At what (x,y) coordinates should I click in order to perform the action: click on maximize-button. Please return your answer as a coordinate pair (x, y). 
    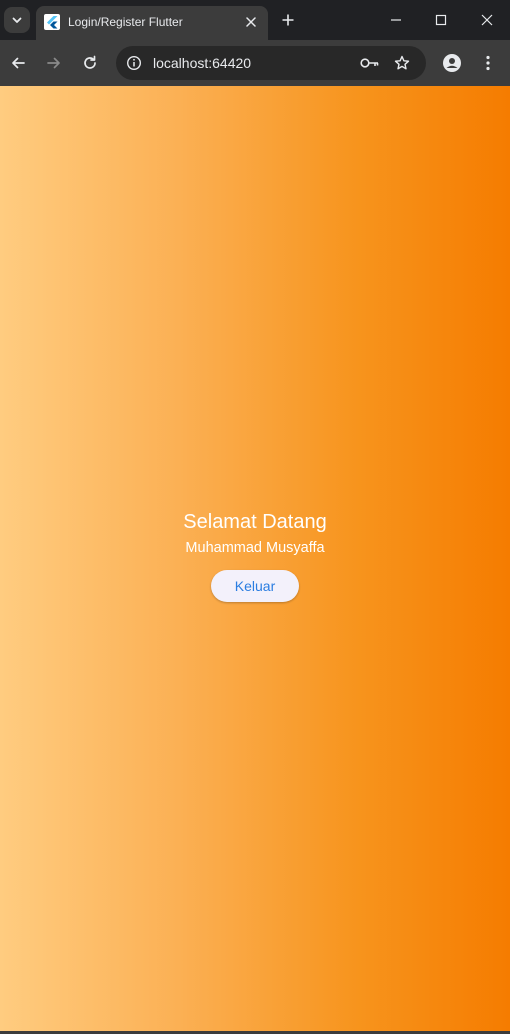
    Looking at the image, I should click on (441, 20).